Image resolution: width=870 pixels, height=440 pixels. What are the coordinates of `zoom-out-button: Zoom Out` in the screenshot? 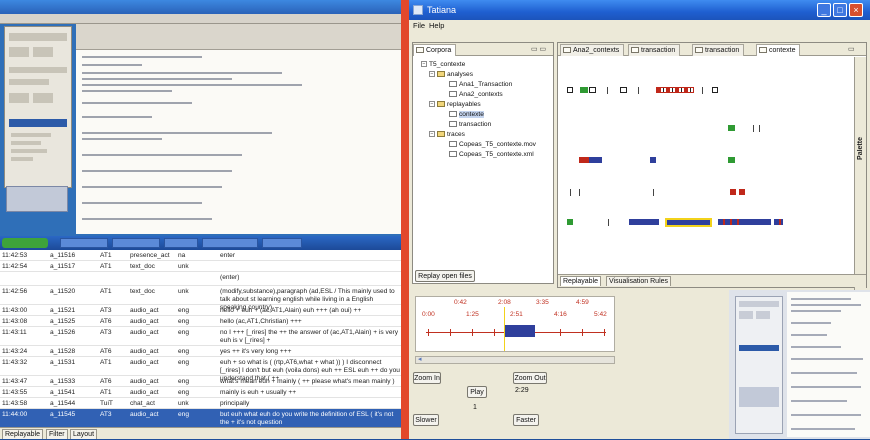 It's located at (530, 378).